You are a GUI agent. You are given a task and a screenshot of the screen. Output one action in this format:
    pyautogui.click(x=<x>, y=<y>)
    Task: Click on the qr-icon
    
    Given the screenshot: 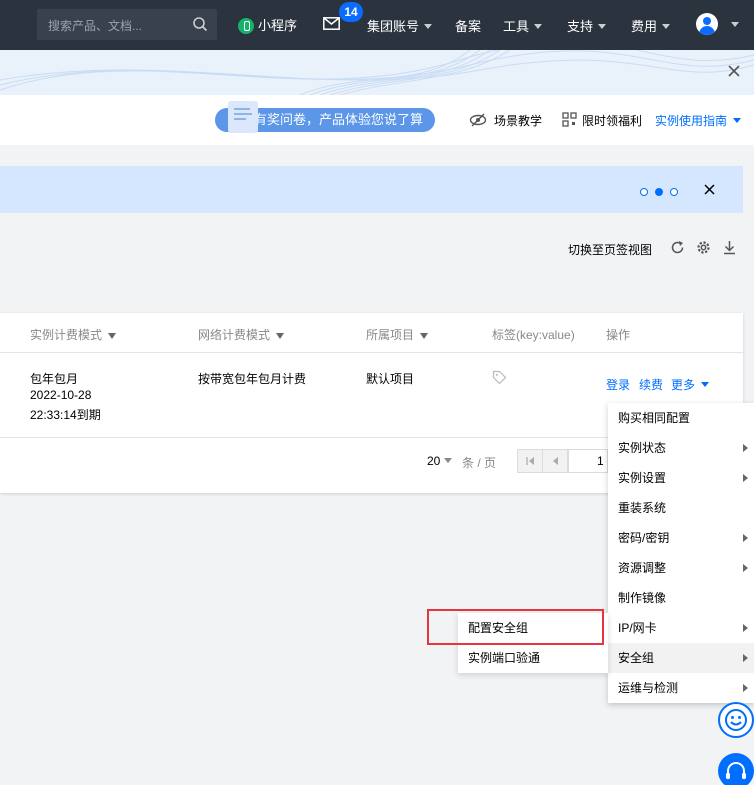 What is the action you would take?
    pyautogui.click(x=569, y=119)
    